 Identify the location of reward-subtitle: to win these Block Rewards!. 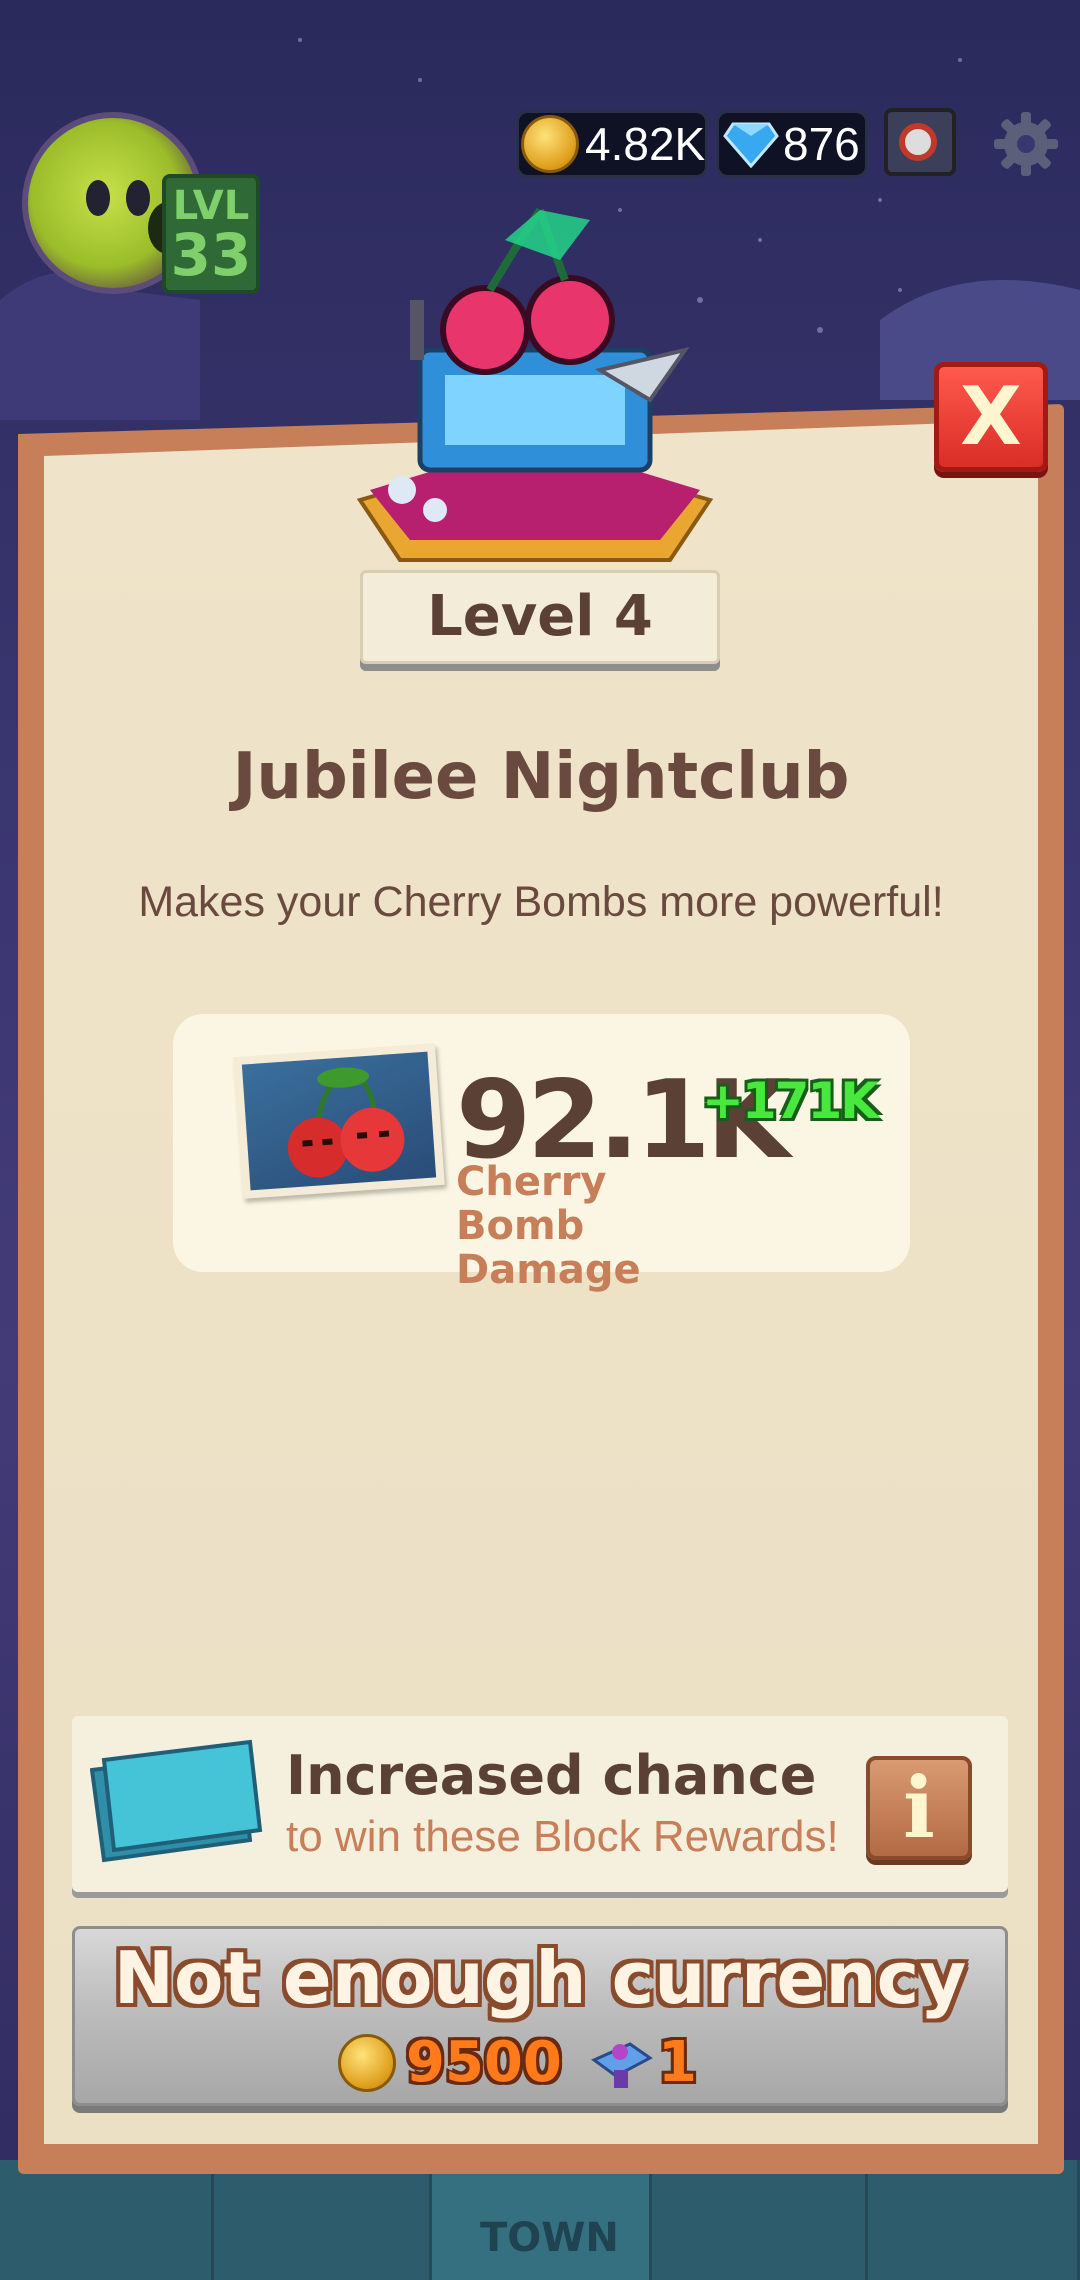
(562, 1836).